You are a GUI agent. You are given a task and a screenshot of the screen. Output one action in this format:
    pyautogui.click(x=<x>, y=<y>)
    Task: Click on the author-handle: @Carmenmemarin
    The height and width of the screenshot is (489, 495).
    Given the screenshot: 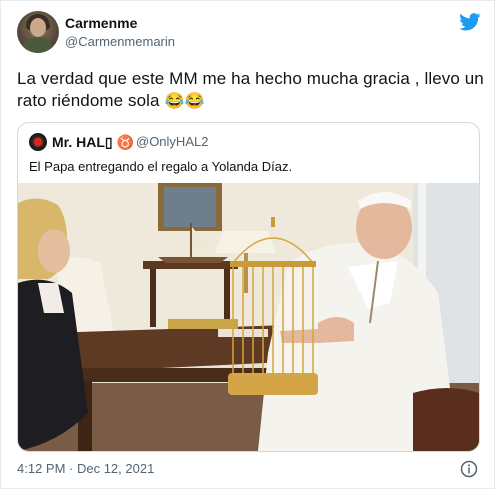 What is the action you would take?
    pyautogui.click(x=120, y=41)
    